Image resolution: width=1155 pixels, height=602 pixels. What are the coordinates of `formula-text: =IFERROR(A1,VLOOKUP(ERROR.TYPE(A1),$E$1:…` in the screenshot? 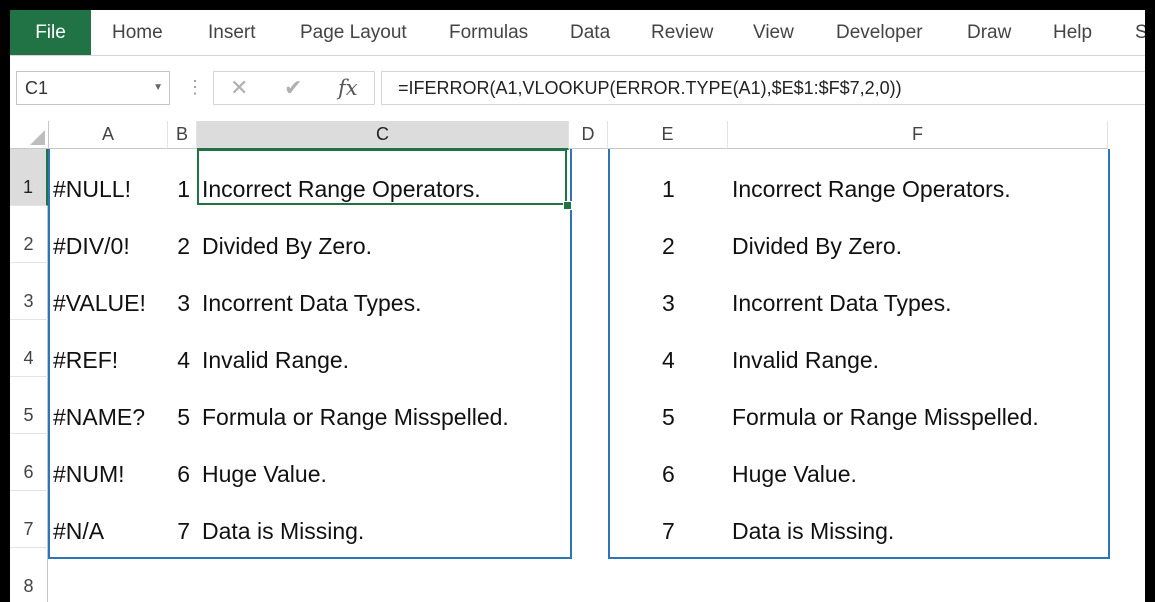 It's located at (650, 88).